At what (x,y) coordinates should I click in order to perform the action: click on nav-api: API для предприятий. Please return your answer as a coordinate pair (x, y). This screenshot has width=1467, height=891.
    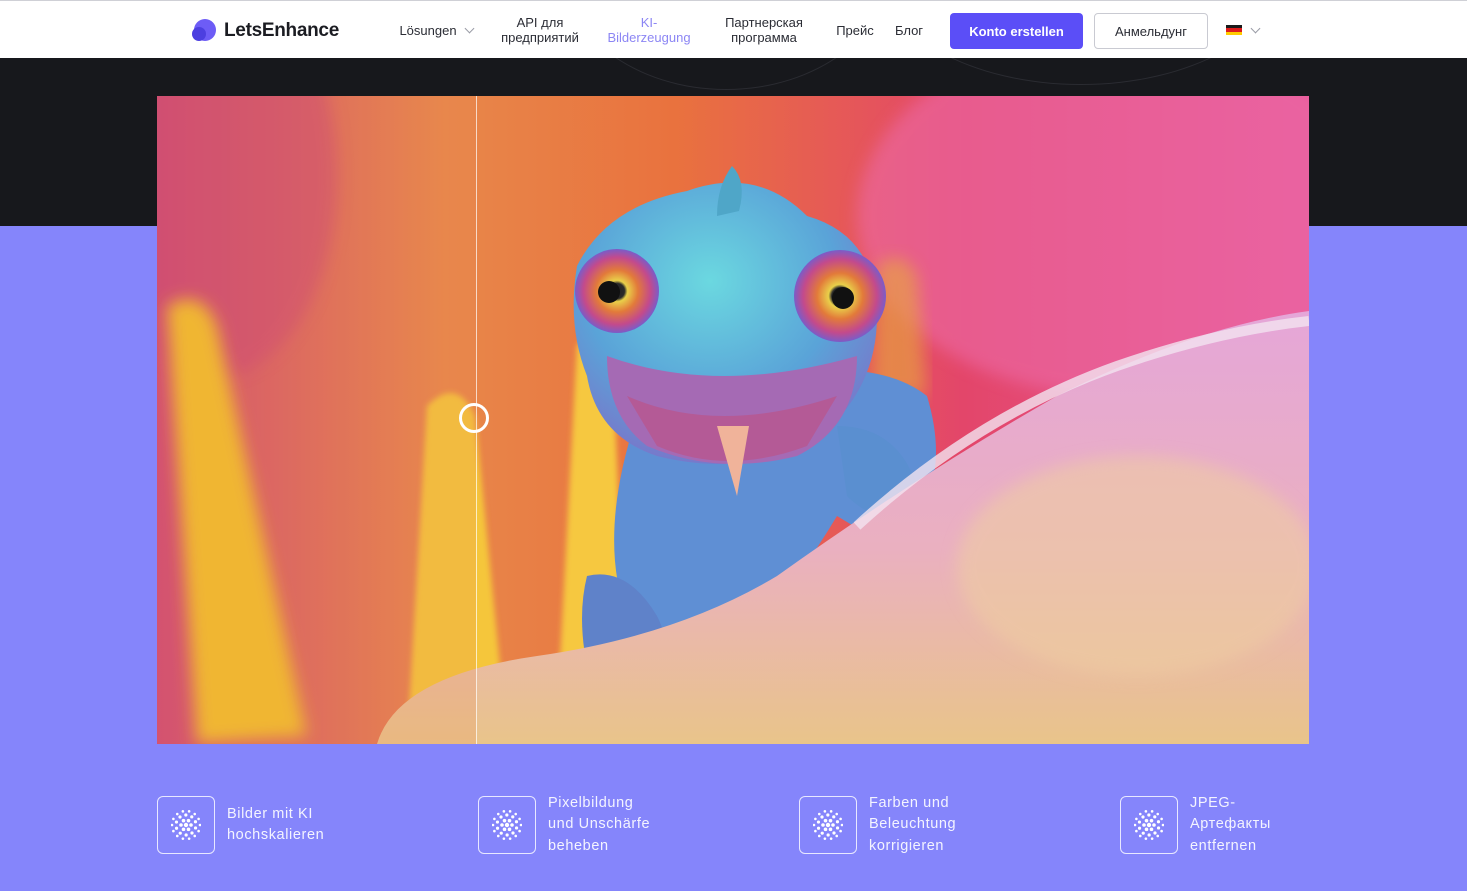
    Looking at the image, I should click on (540, 30).